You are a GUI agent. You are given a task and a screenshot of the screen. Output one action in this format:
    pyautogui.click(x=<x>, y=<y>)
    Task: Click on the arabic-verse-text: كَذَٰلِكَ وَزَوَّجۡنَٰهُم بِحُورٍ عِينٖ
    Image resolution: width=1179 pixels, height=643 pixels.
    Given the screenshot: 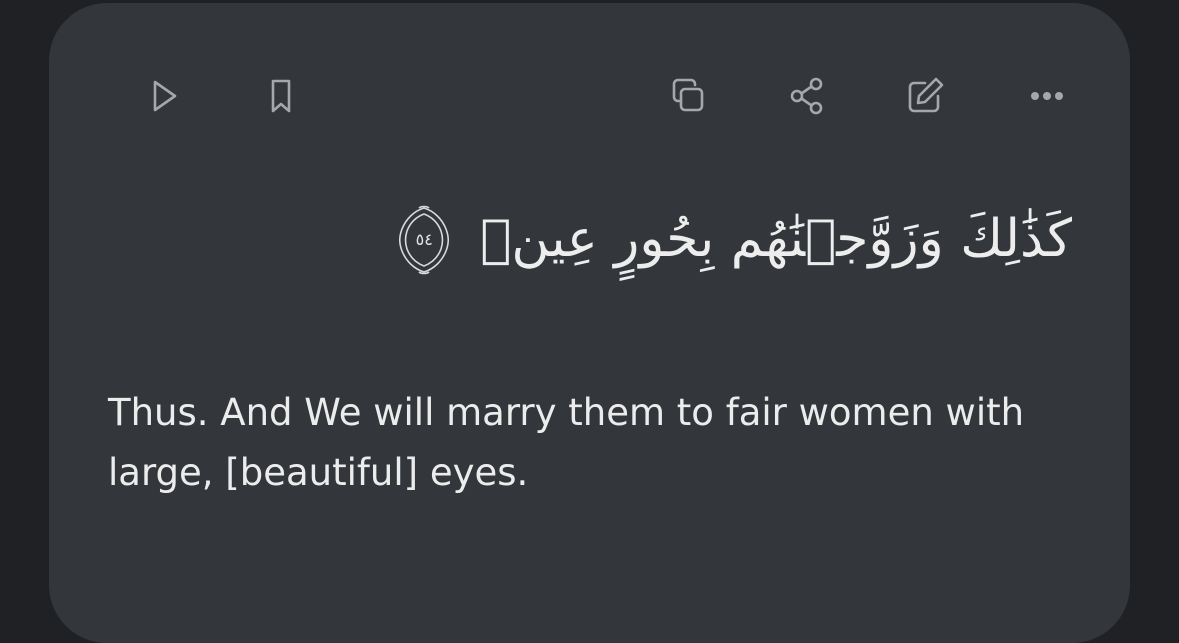 What is the action you would take?
    pyautogui.click(x=776, y=239)
    